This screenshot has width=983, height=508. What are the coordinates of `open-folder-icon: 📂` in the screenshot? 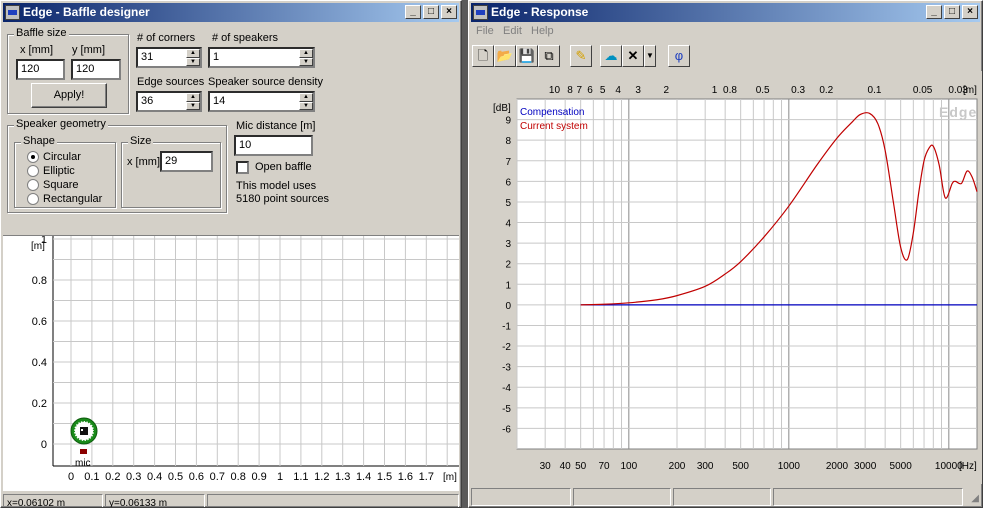 It's located at (505, 56).